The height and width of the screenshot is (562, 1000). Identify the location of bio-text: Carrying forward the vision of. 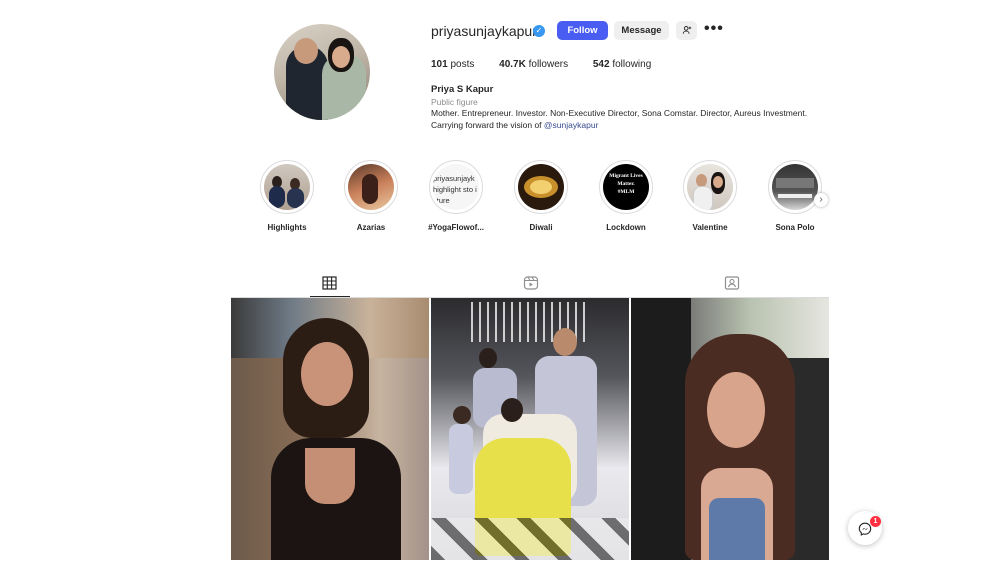
(487, 125).